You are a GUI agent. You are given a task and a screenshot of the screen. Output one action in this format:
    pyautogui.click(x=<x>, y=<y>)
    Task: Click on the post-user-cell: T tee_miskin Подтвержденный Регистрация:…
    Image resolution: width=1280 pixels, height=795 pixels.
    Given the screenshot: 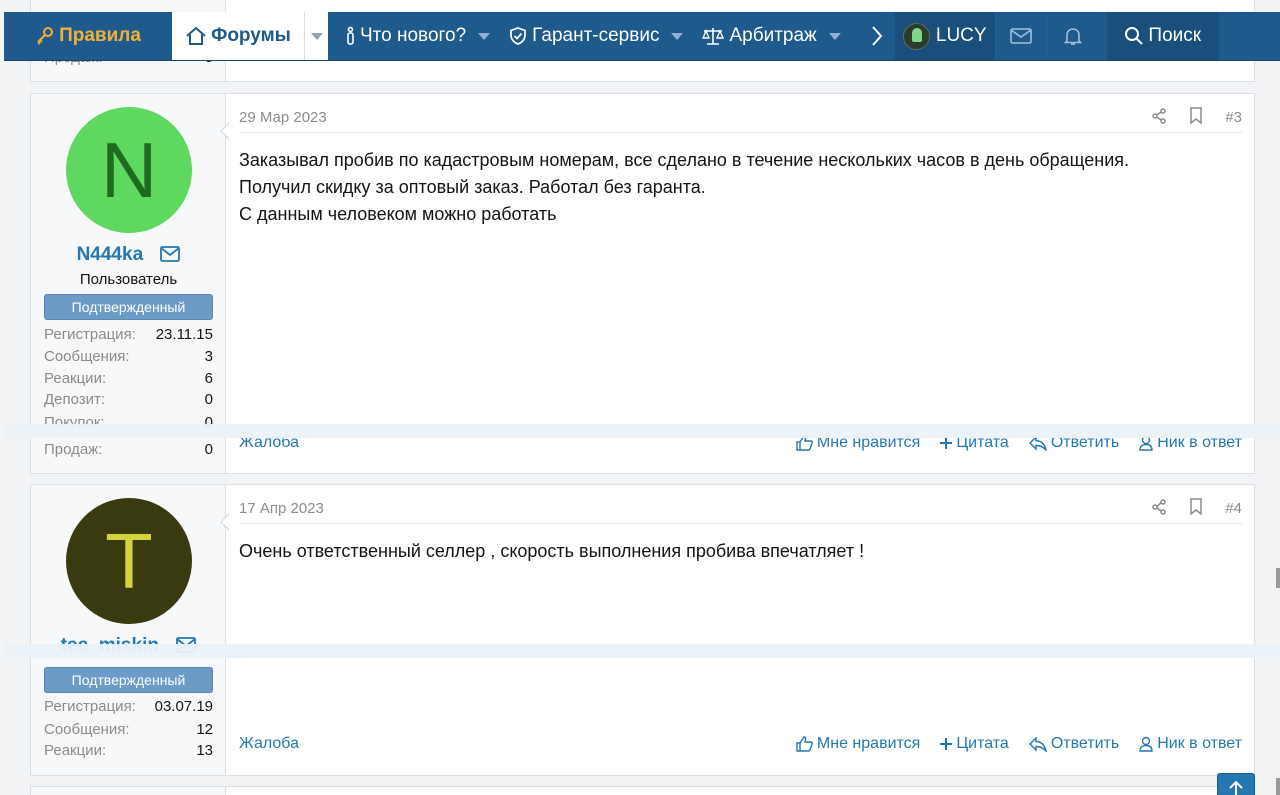 What is the action you would take?
    pyautogui.click(x=130, y=630)
    